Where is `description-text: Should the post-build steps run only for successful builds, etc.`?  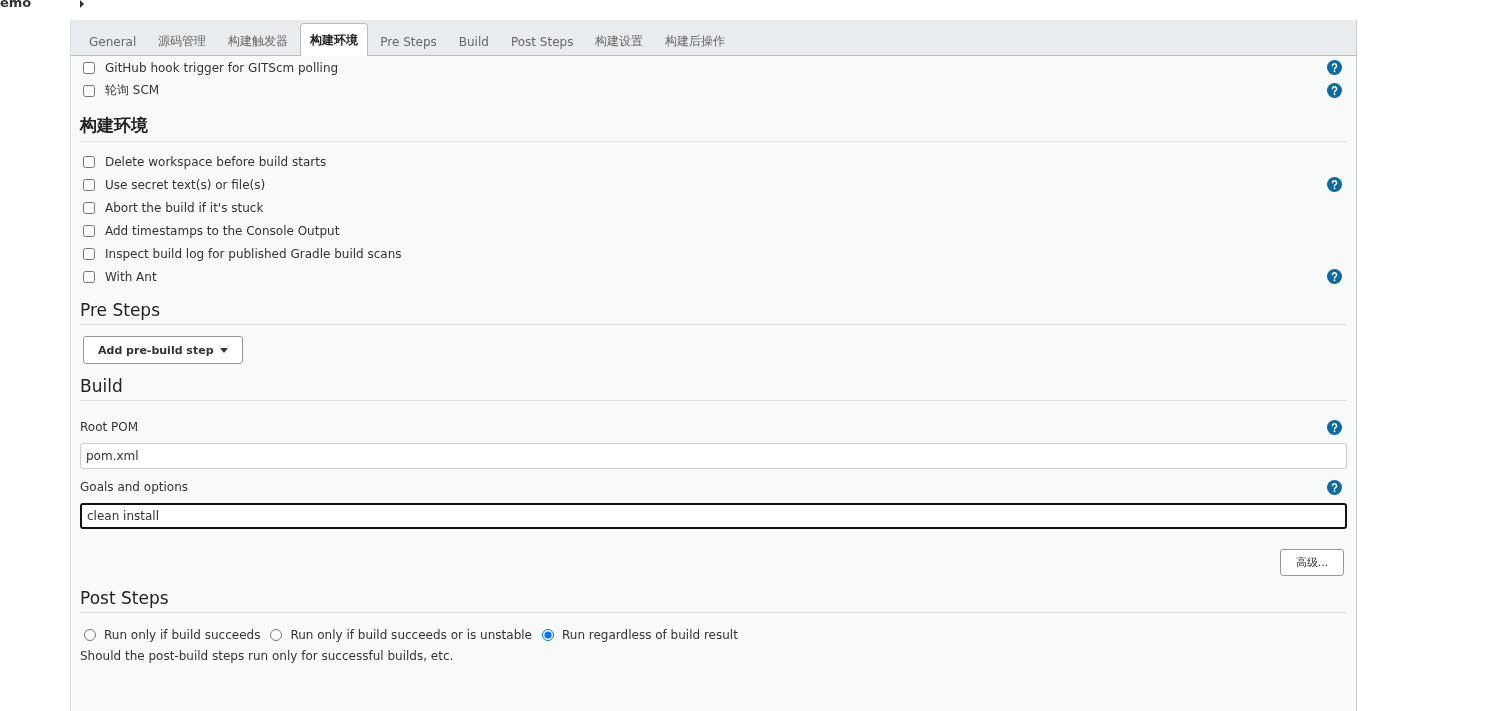
description-text: Should the post-build steps run only for successful builds, etc. is located at coordinates (267, 656).